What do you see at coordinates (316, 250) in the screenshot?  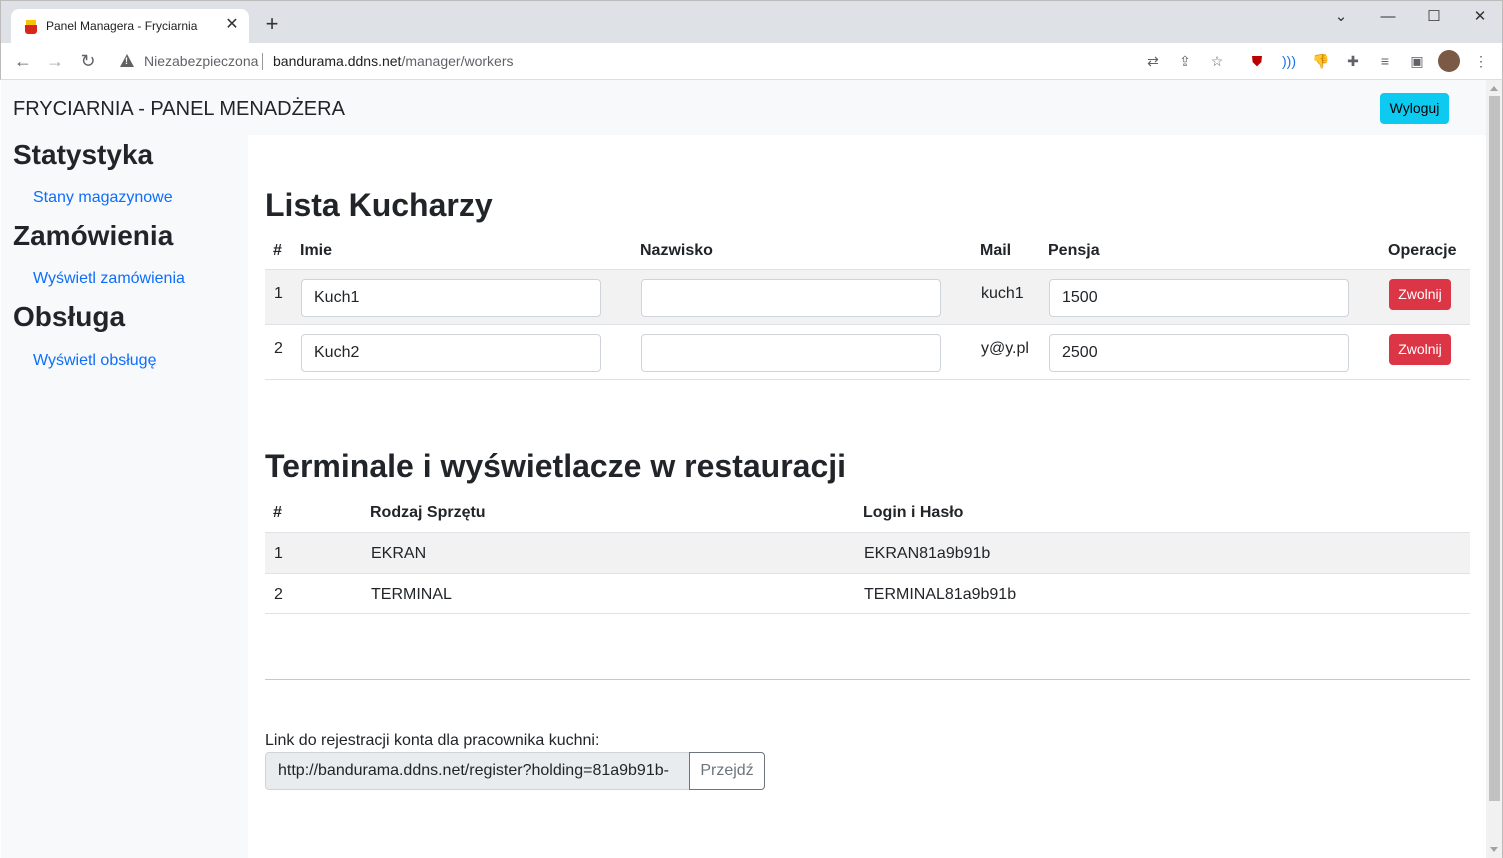 I see `cooks-header-first-name: Imie` at bounding box center [316, 250].